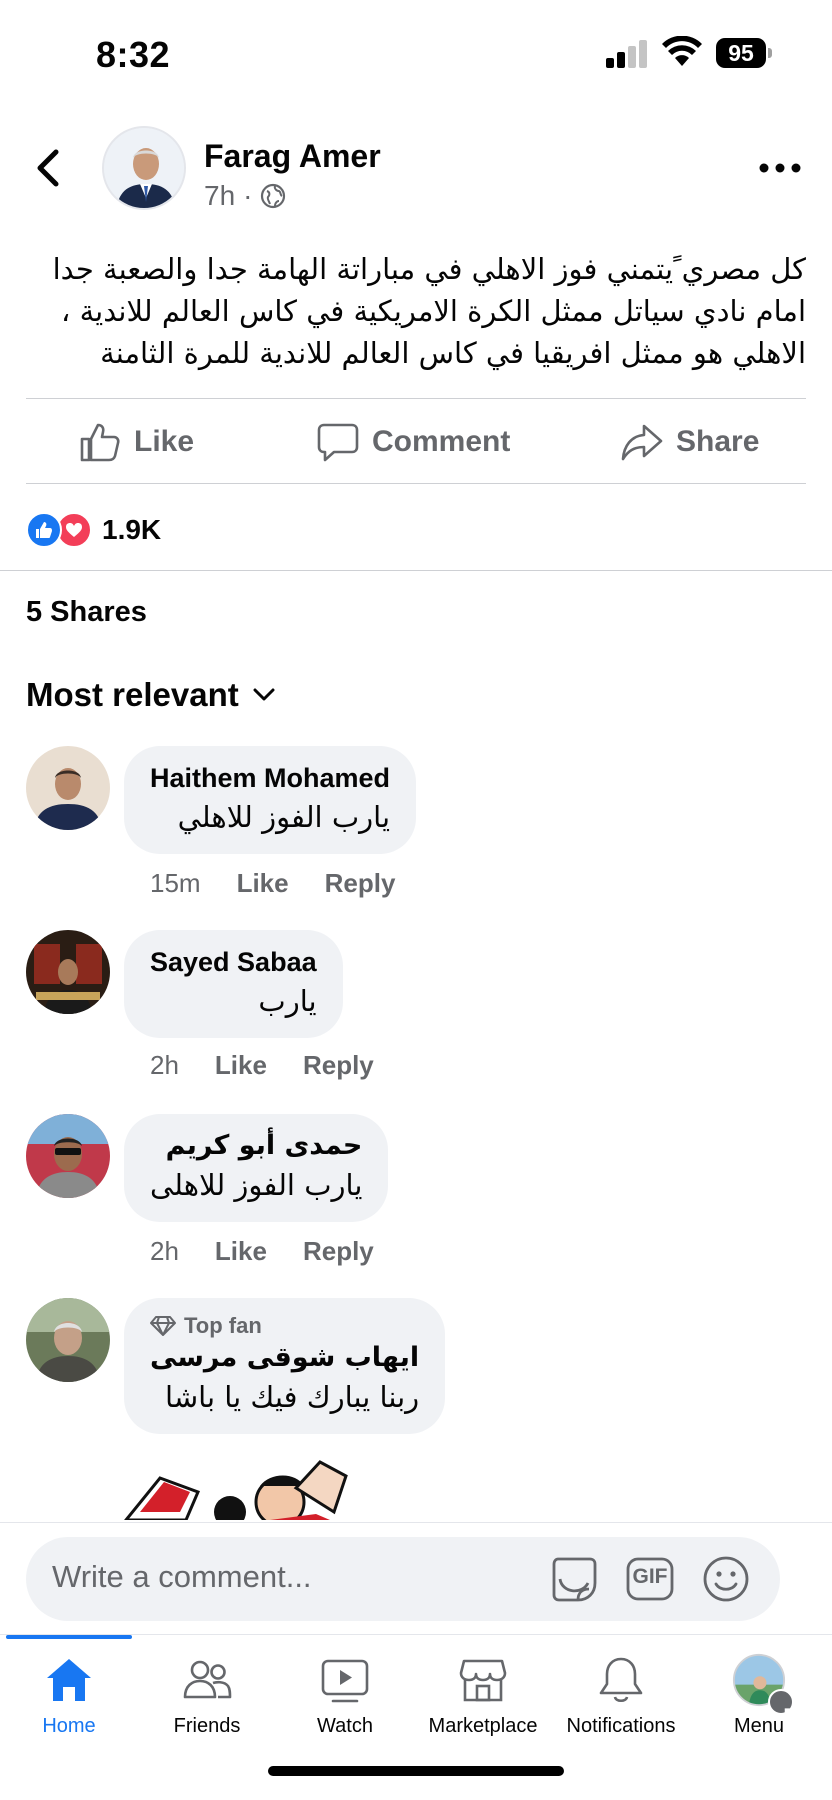 The height and width of the screenshot is (1800, 832). Describe the element at coordinates (69, 1680) in the screenshot. I see `home-icon` at that location.